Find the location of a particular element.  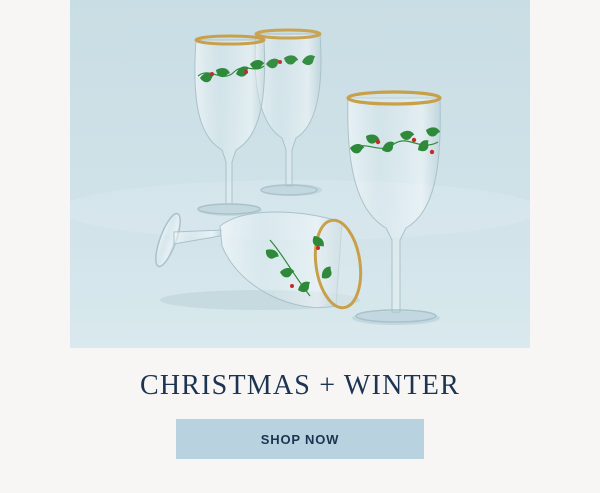

shop-now-button: SHOP NOW is located at coordinates (300, 439).